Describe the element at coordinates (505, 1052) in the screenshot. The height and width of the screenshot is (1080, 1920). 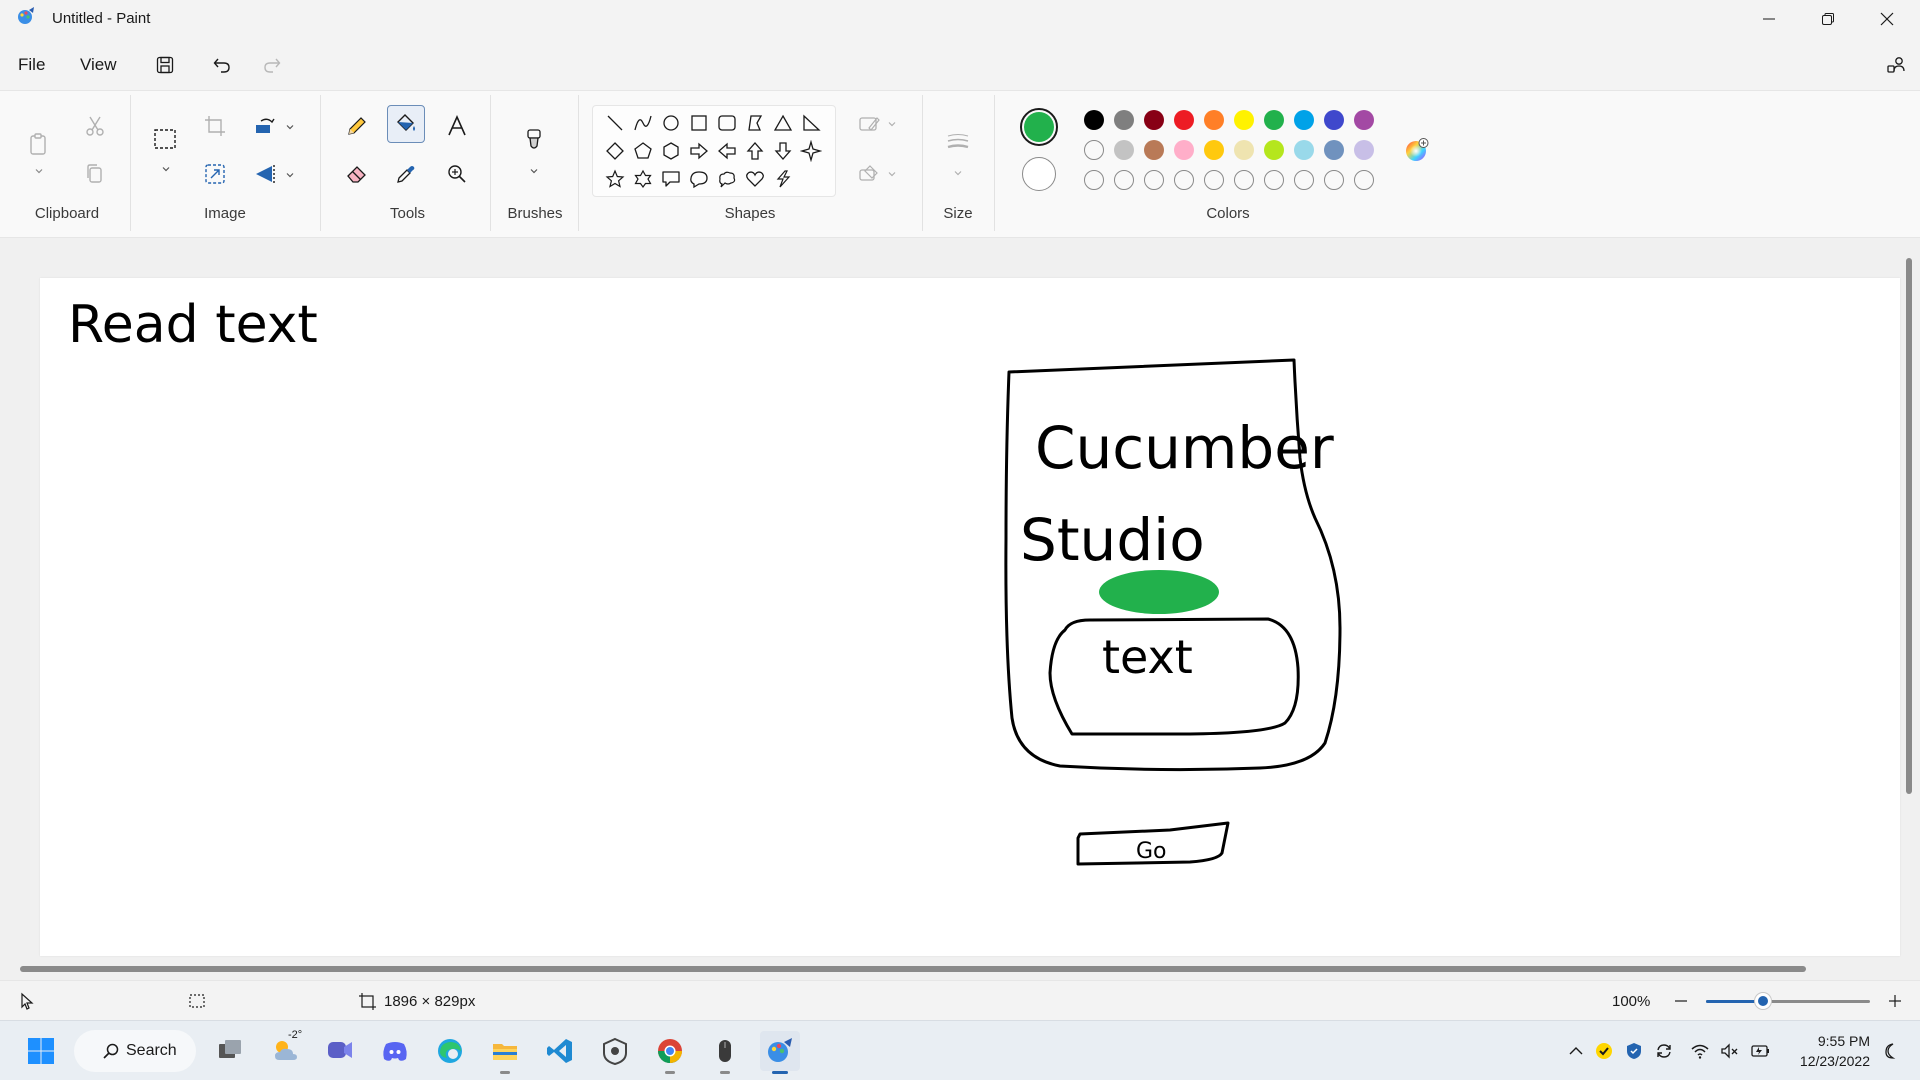
I see `file-explorer-button` at that location.